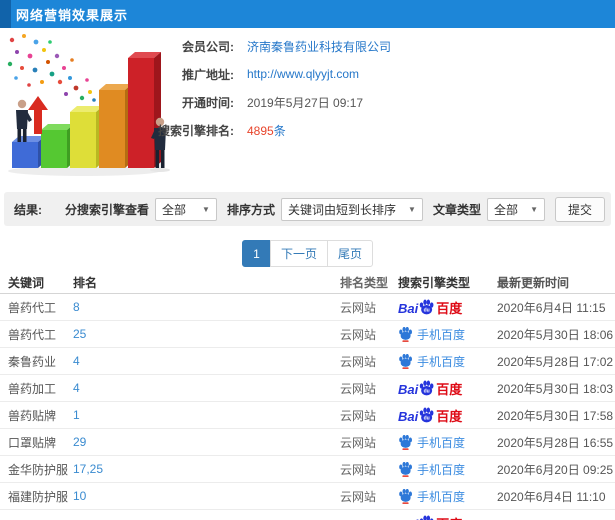 The image size is (615, 520). What do you see at coordinates (250, 209) in the screenshot?
I see `sort-filter-label: 排序方式` at bounding box center [250, 209].